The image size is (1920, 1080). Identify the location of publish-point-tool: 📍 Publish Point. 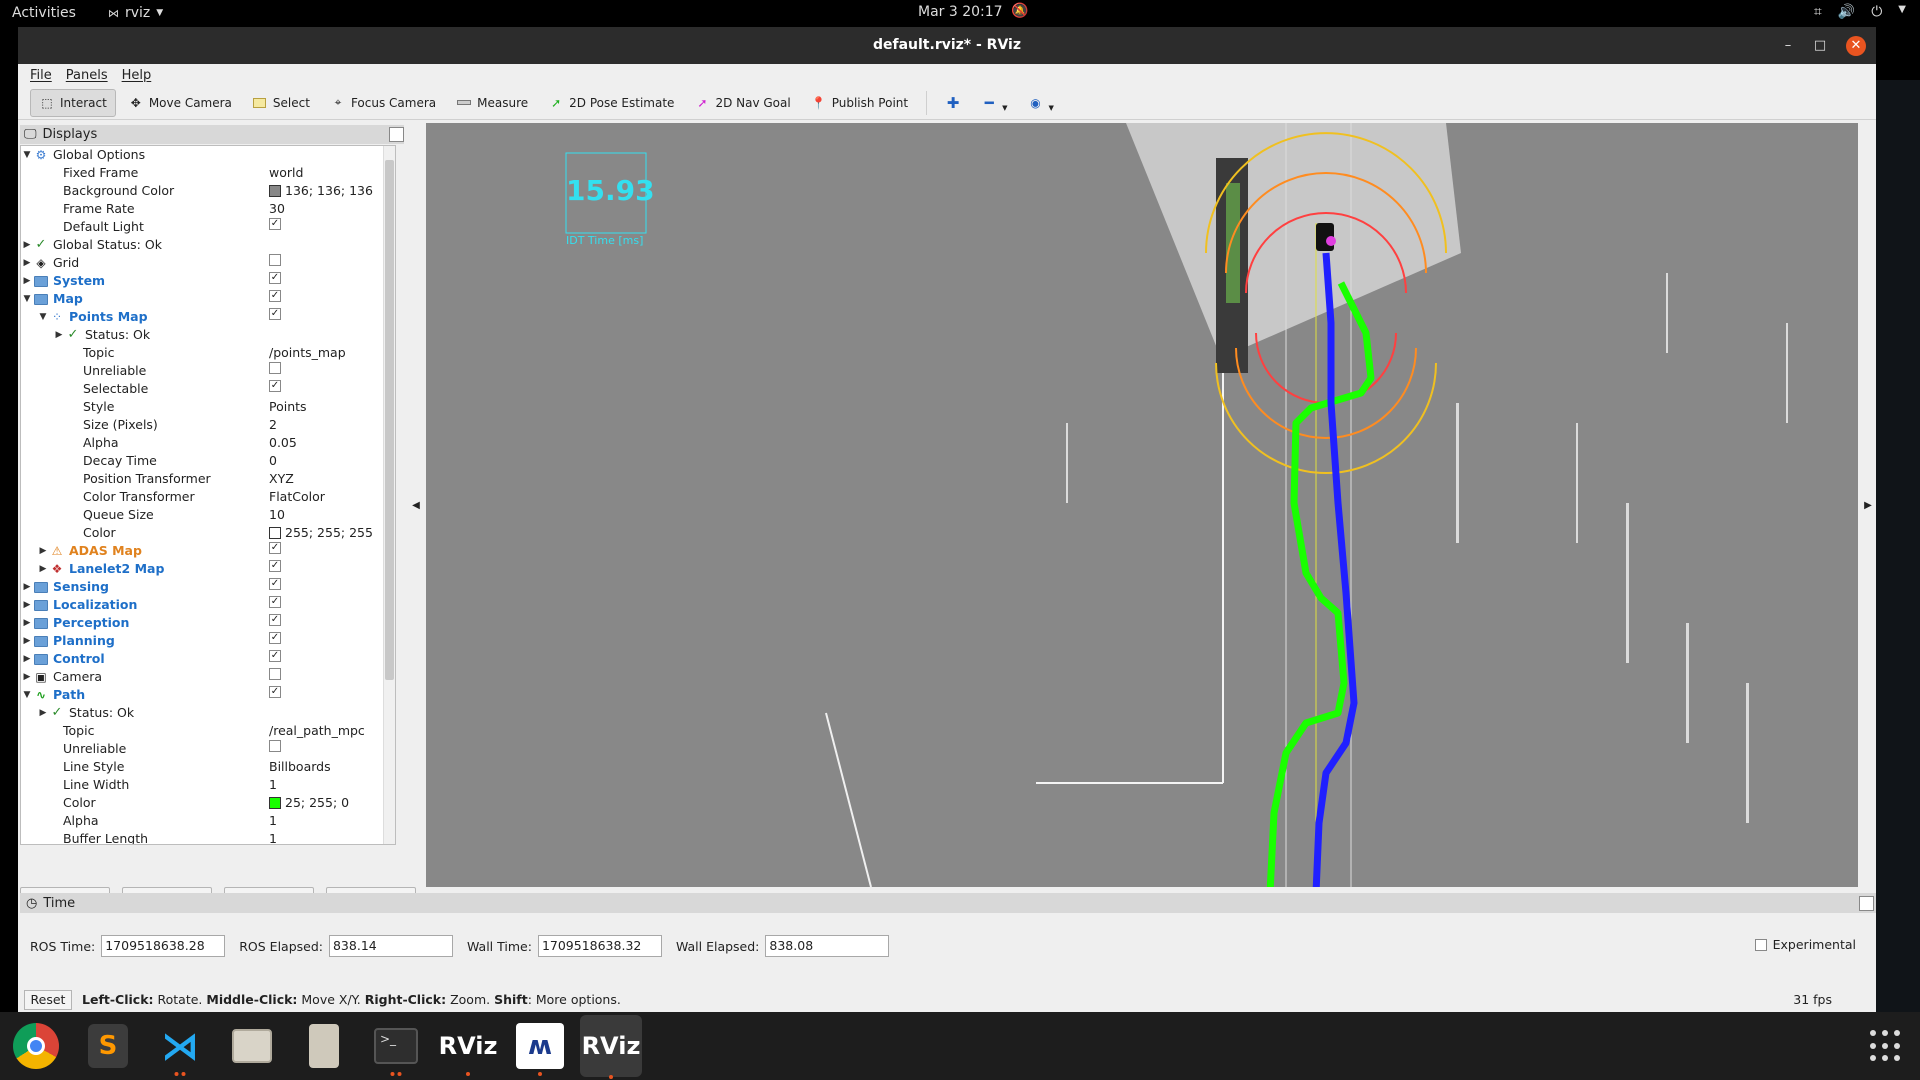
(859, 103).